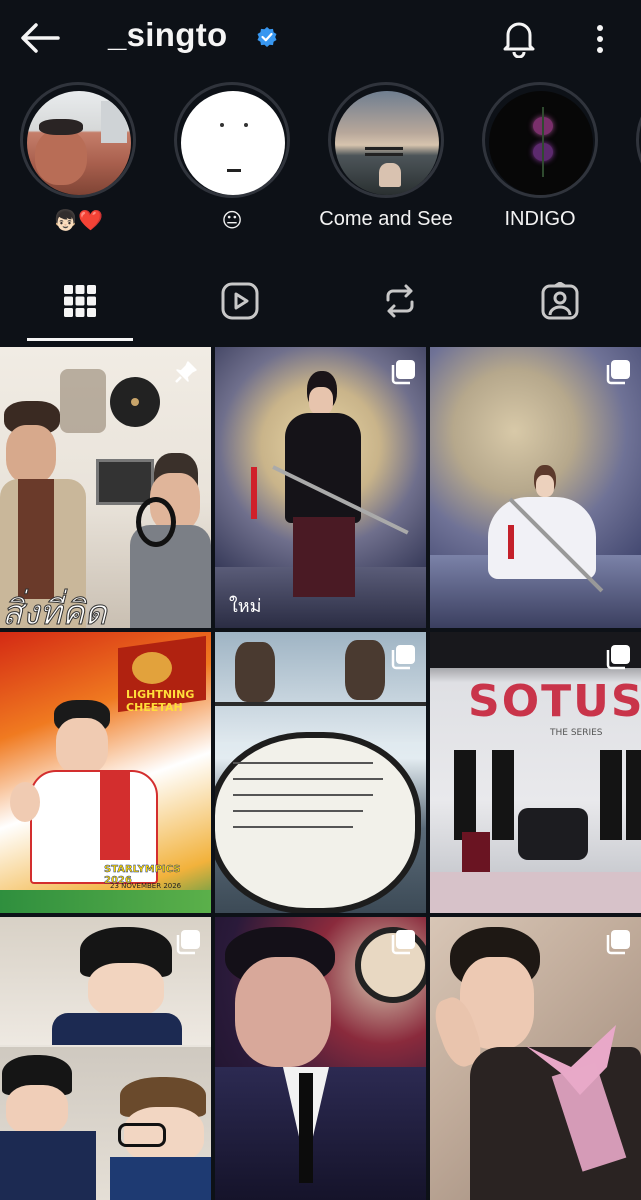 The width and height of the screenshot is (641, 1200). Describe the element at coordinates (540, 219) in the screenshot. I see `highlight-label: INDIGO` at that location.